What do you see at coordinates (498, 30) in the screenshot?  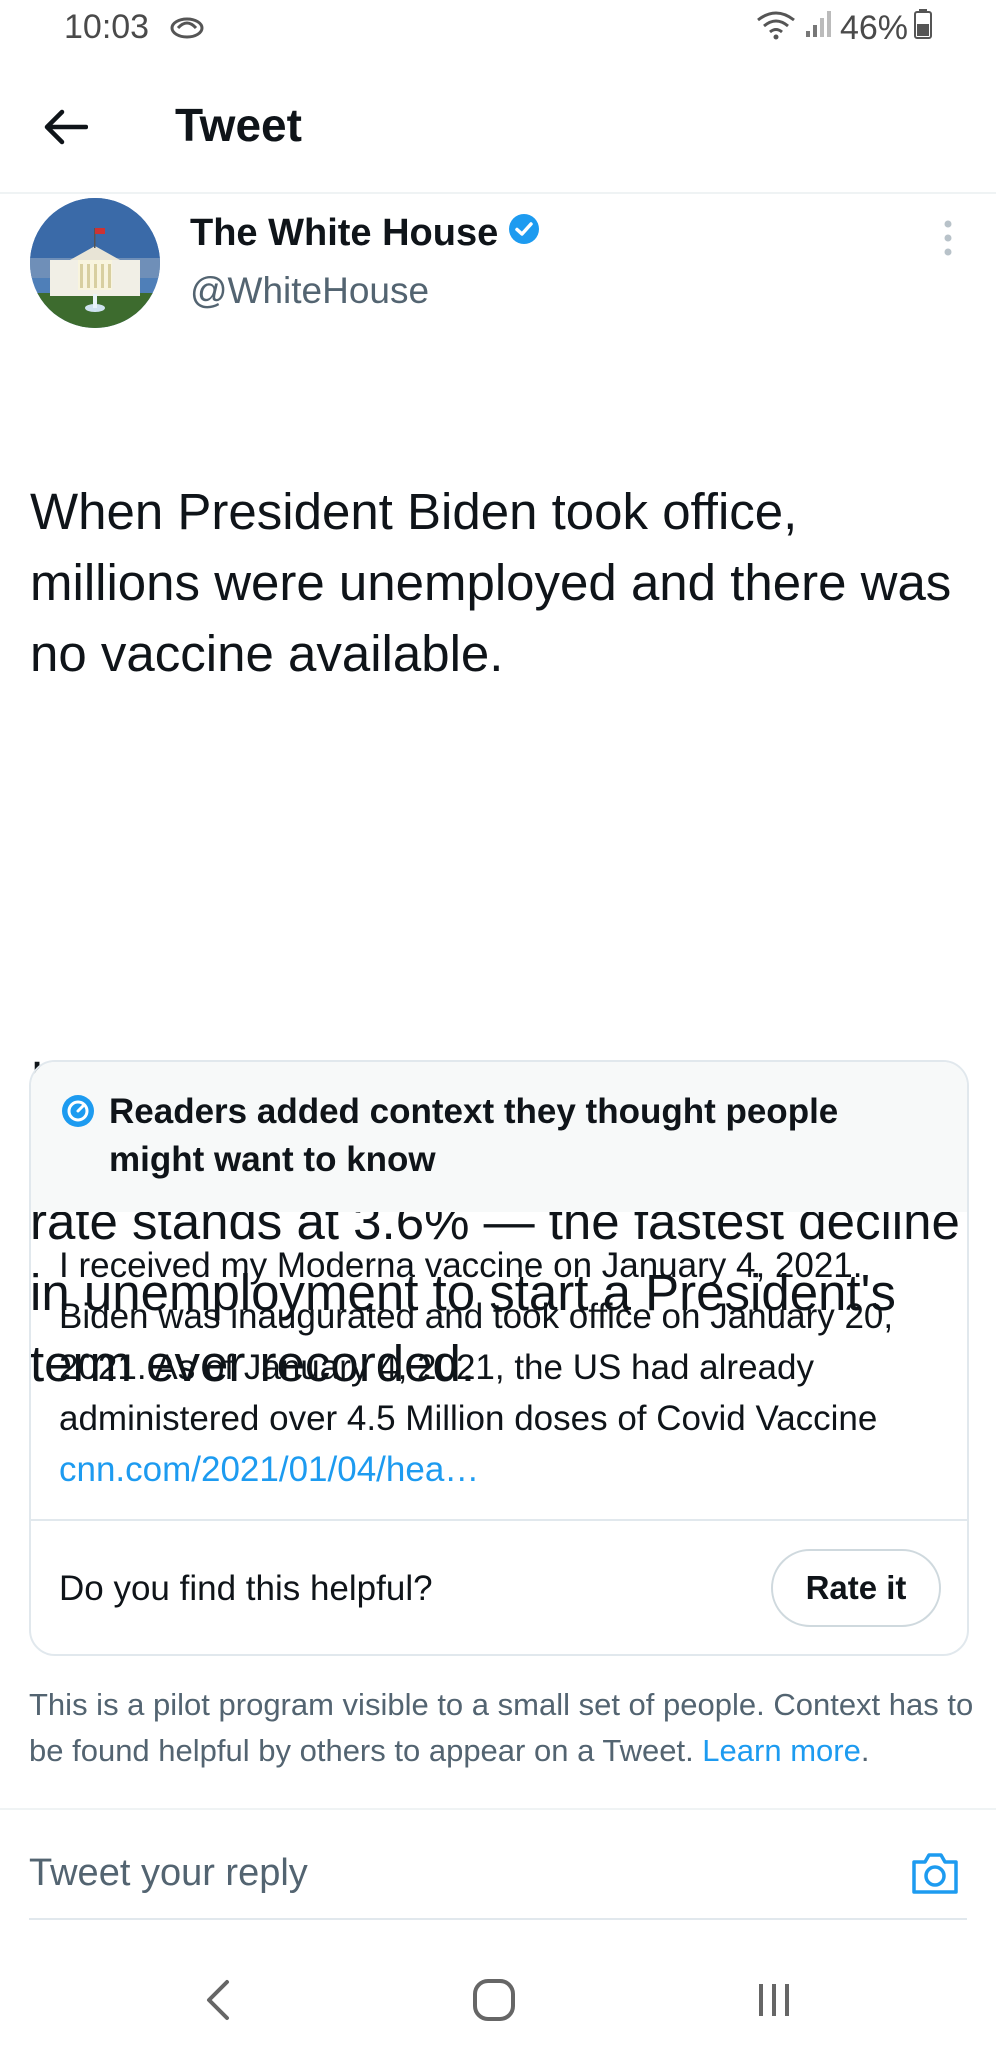 I see `status-bar: 10:03 46%` at bounding box center [498, 30].